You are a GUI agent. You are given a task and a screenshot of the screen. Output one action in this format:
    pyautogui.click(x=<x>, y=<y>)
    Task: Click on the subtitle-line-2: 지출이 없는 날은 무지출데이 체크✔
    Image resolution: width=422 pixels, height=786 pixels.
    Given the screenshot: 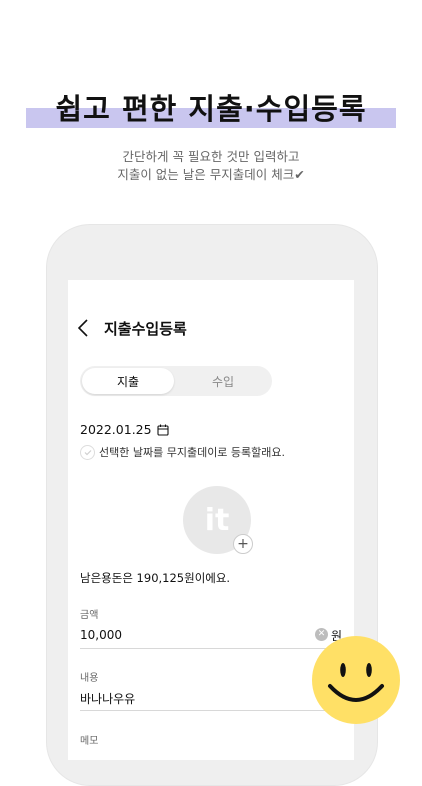 What is the action you would take?
    pyautogui.click(x=211, y=174)
    